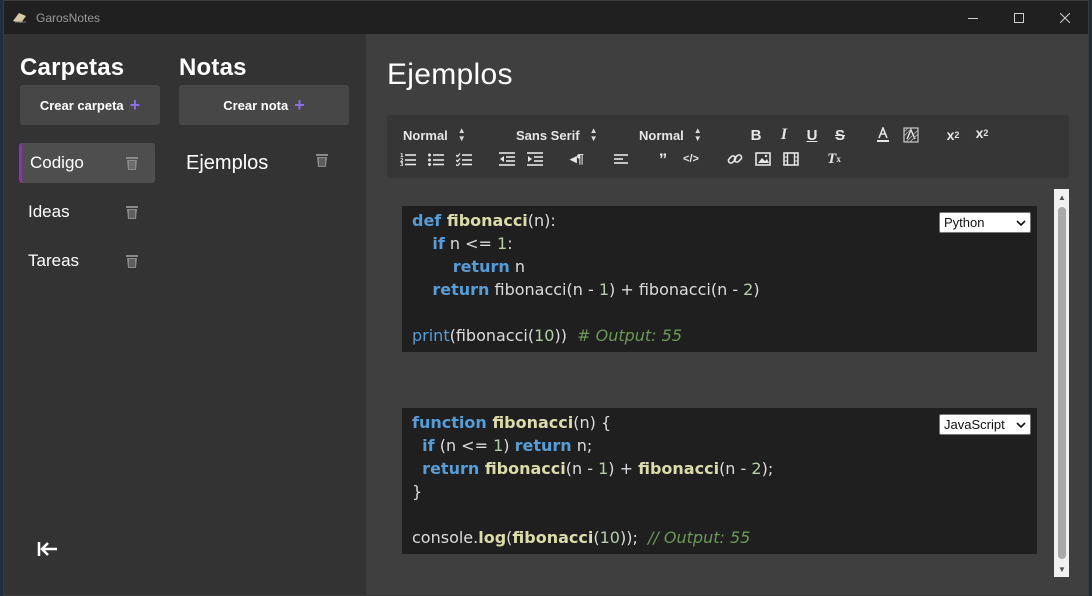  I want to click on code-line: if n <= 1:, so click(462, 244).